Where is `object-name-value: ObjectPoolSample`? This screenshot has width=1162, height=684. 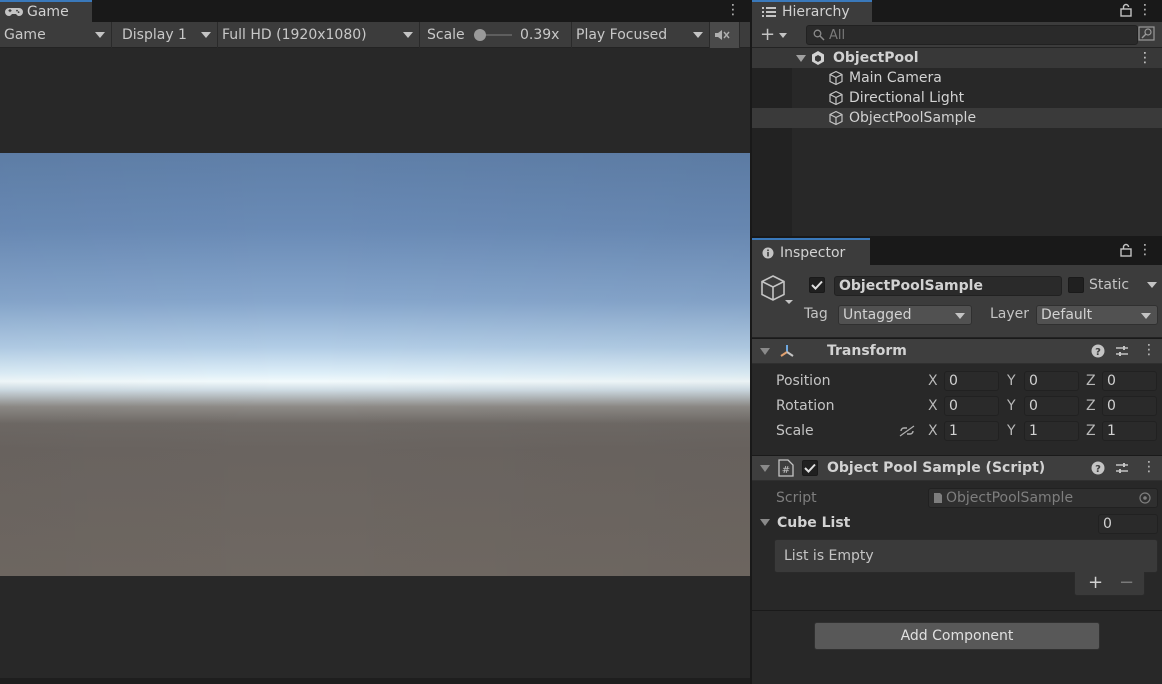
object-name-value: ObjectPoolSample is located at coordinates (911, 286).